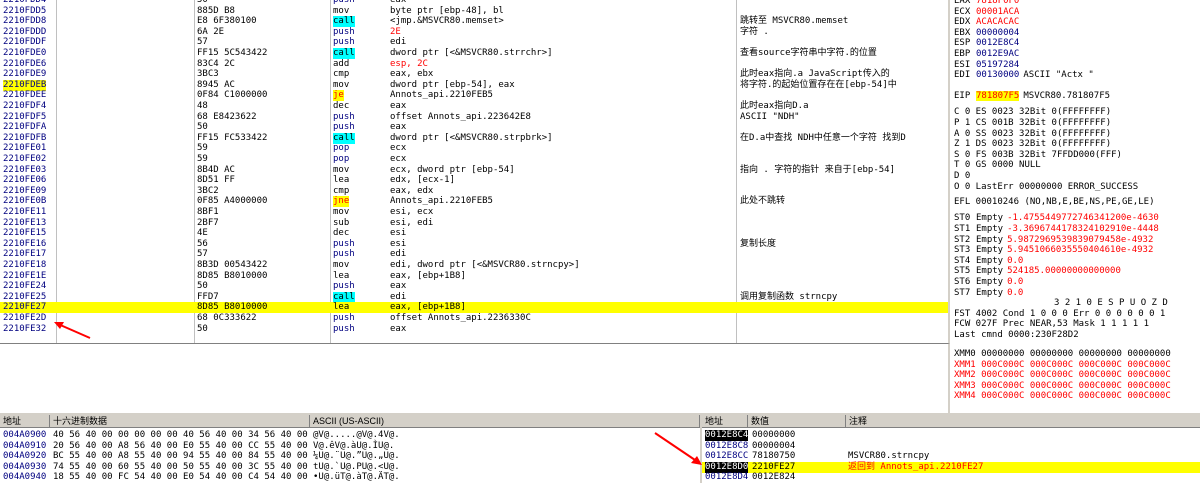  I want to click on disasm-row: 2210FE32 50 push eax, so click(474, 329).